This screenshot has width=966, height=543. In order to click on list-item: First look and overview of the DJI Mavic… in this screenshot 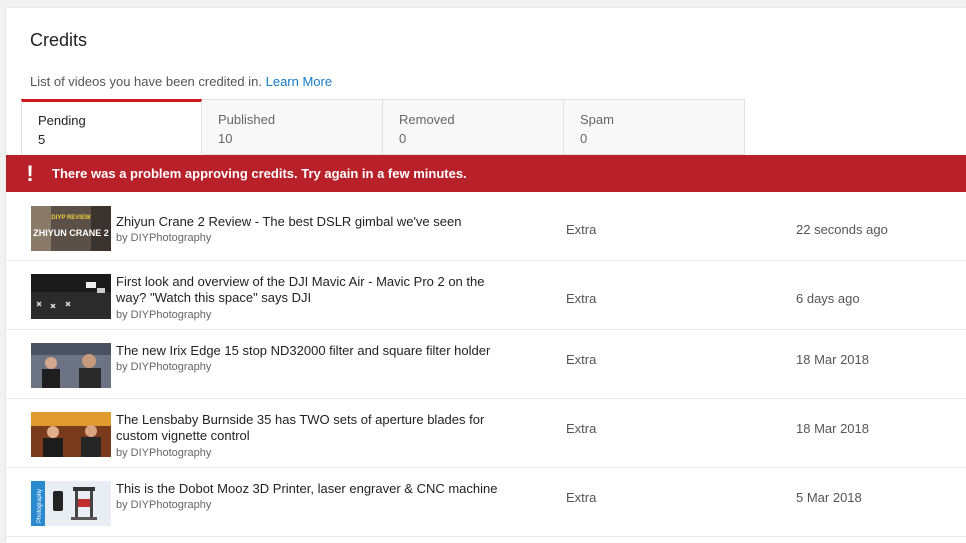, I will do `click(486, 295)`.